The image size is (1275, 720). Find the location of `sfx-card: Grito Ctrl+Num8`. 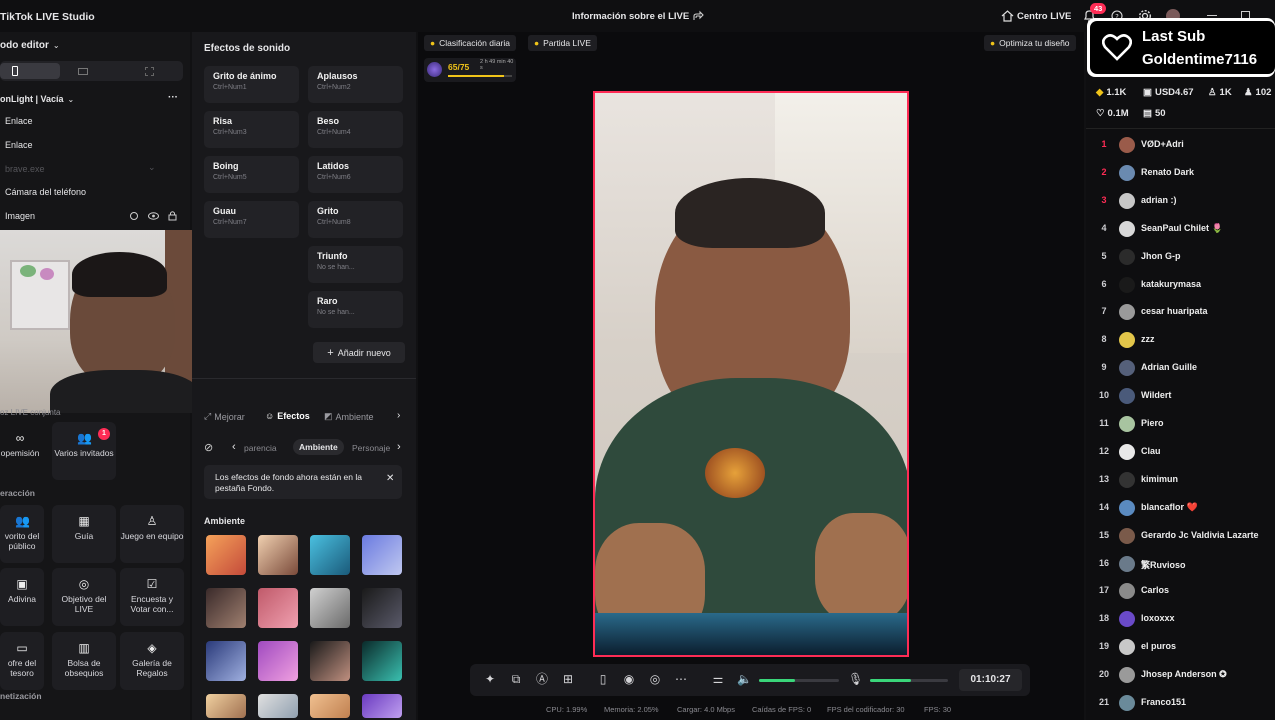

sfx-card: Grito Ctrl+Num8 is located at coordinates (355, 219).